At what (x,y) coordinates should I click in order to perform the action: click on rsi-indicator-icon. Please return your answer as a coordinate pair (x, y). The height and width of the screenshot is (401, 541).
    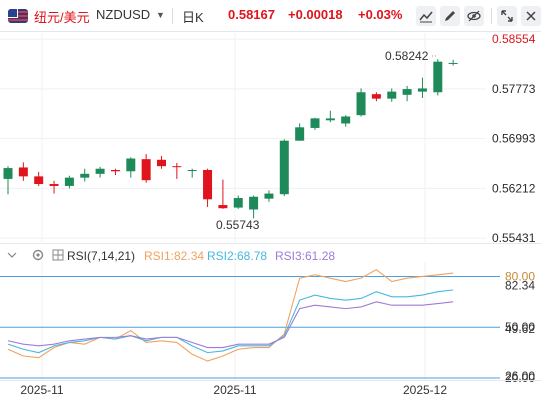
    Looking at the image, I should click on (58, 255).